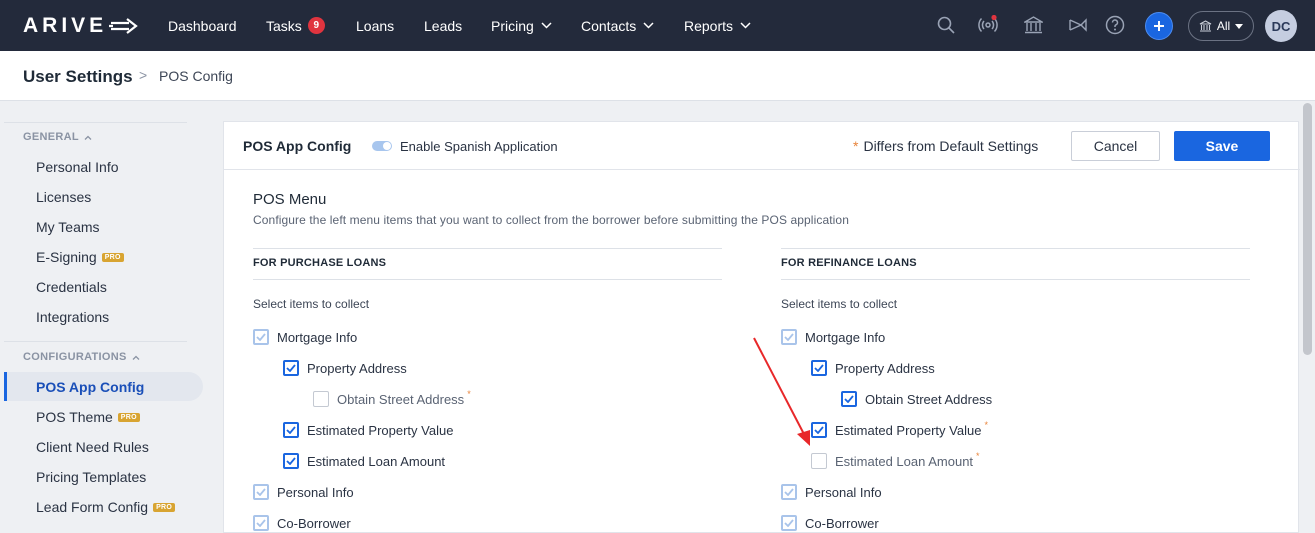 This screenshot has height=533, width=1315. I want to click on column-heading: FOR PURCHASE LOANS, so click(320, 263).